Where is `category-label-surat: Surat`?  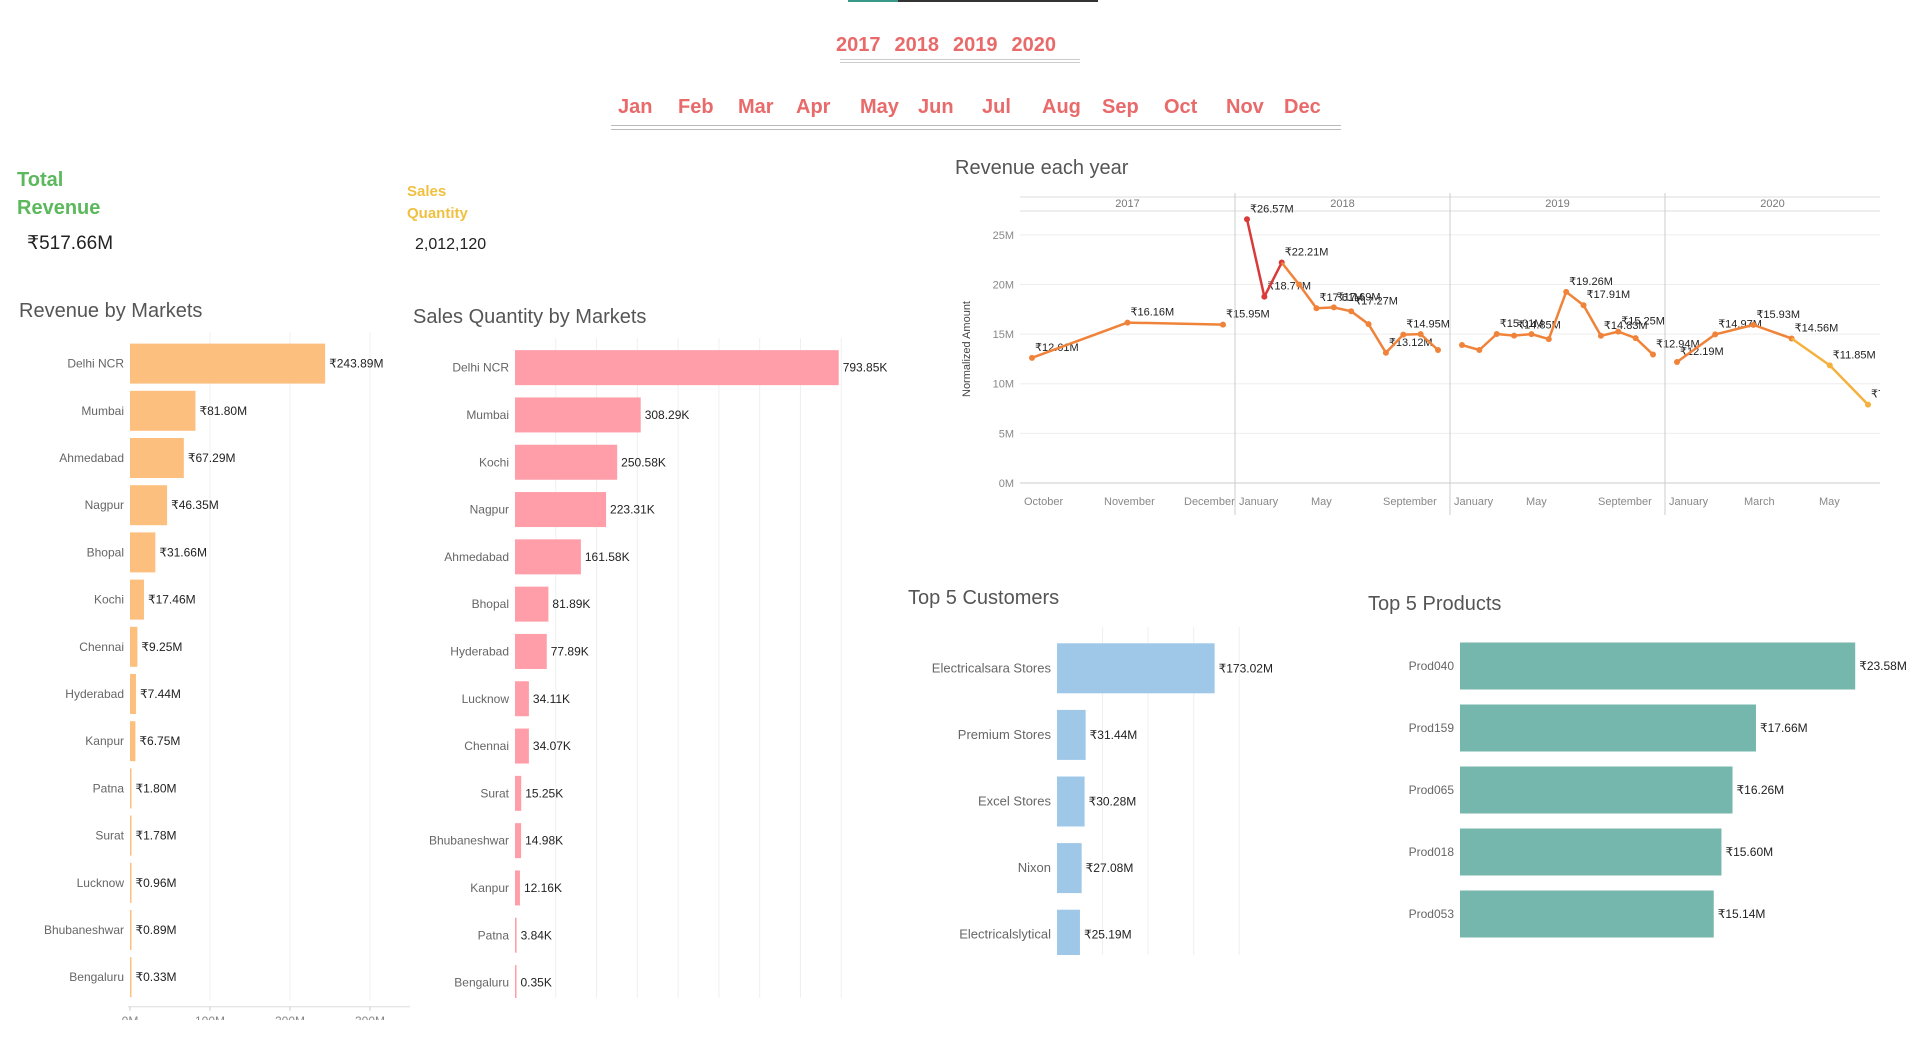
category-label-surat: Surat is located at coordinates (109, 836).